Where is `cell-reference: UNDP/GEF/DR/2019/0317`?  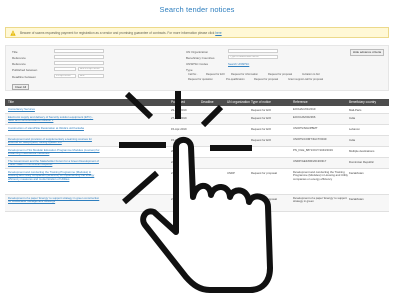 cell-reference: UNDP/GEF/DR/2019/0317 is located at coordinates (310, 161).